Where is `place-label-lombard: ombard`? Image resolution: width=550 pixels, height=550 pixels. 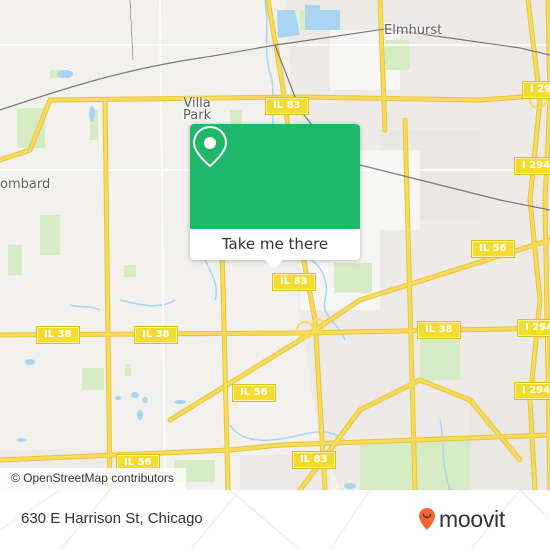
place-label-lombard: ombard is located at coordinates (25, 184).